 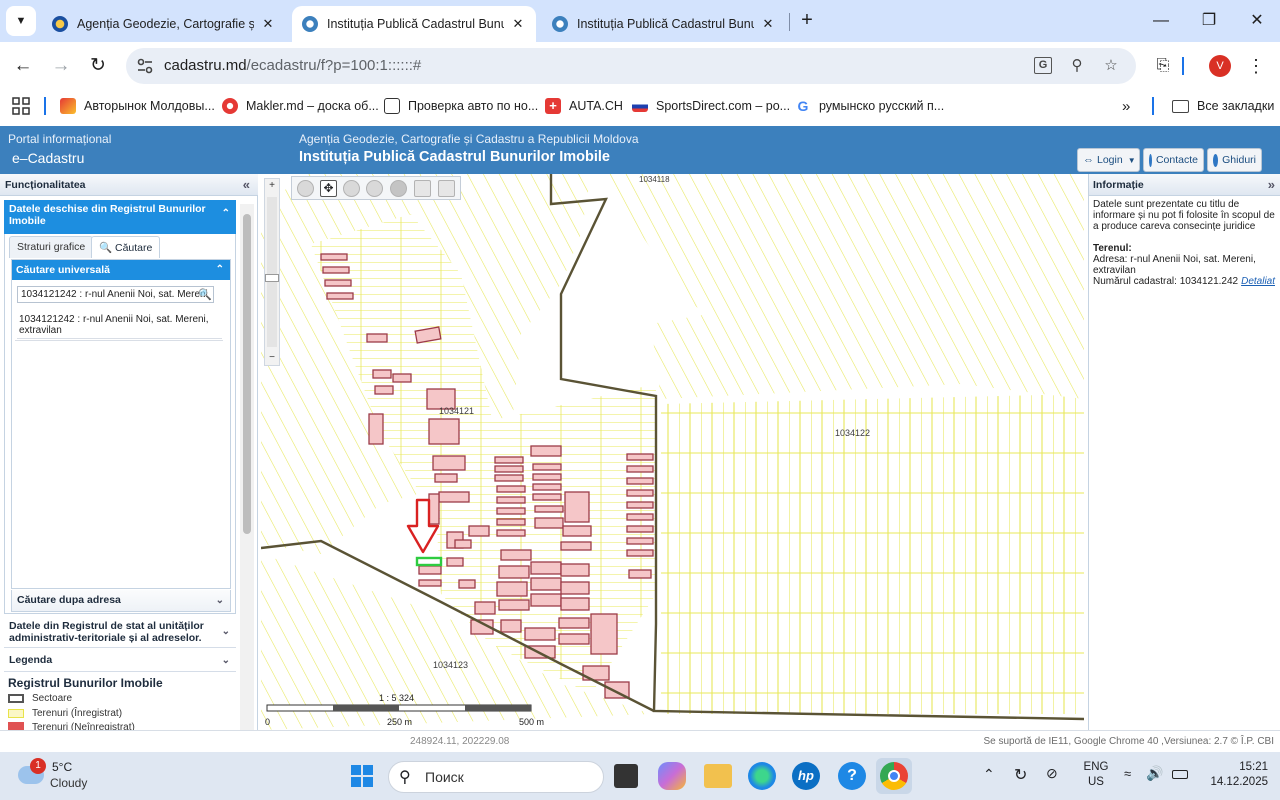 I want to click on zoom-icon: ⚲, so click(x=1077, y=66).